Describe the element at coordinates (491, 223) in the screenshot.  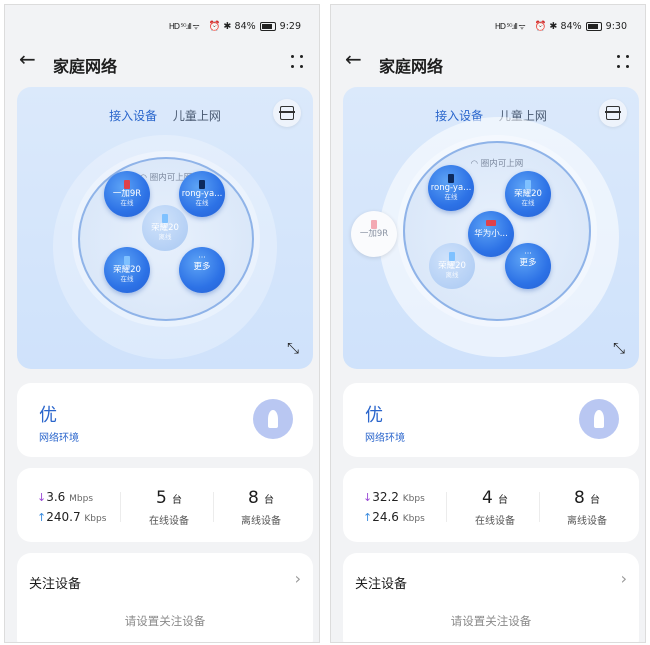
I see `tv-icon` at that location.